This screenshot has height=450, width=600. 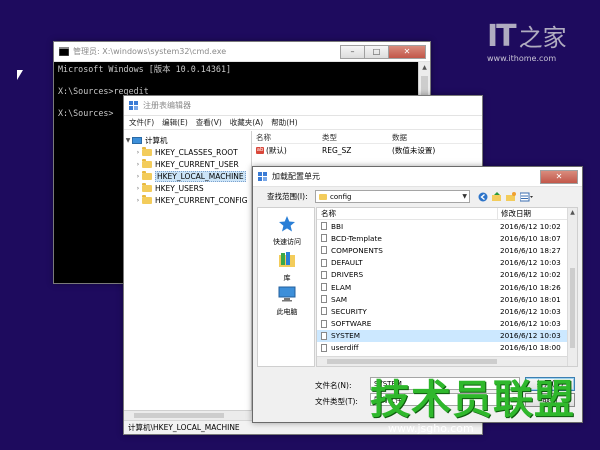 I want to click on menu-favorites: 收藏夹(A), so click(x=246, y=122).